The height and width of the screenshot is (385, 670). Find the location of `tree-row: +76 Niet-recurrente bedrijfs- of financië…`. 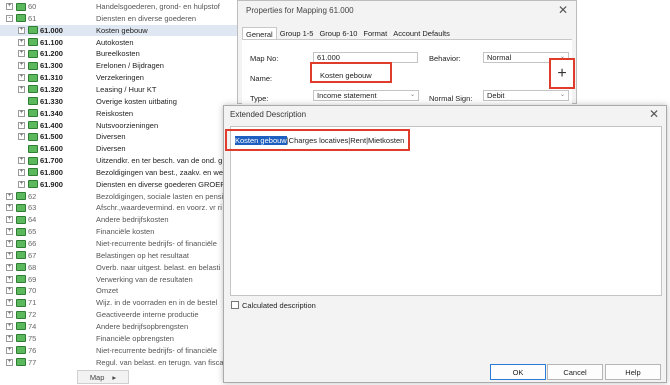

tree-row: +76 Niet-recurrente bedrijfs- of financië… is located at coordinates (119, 350).